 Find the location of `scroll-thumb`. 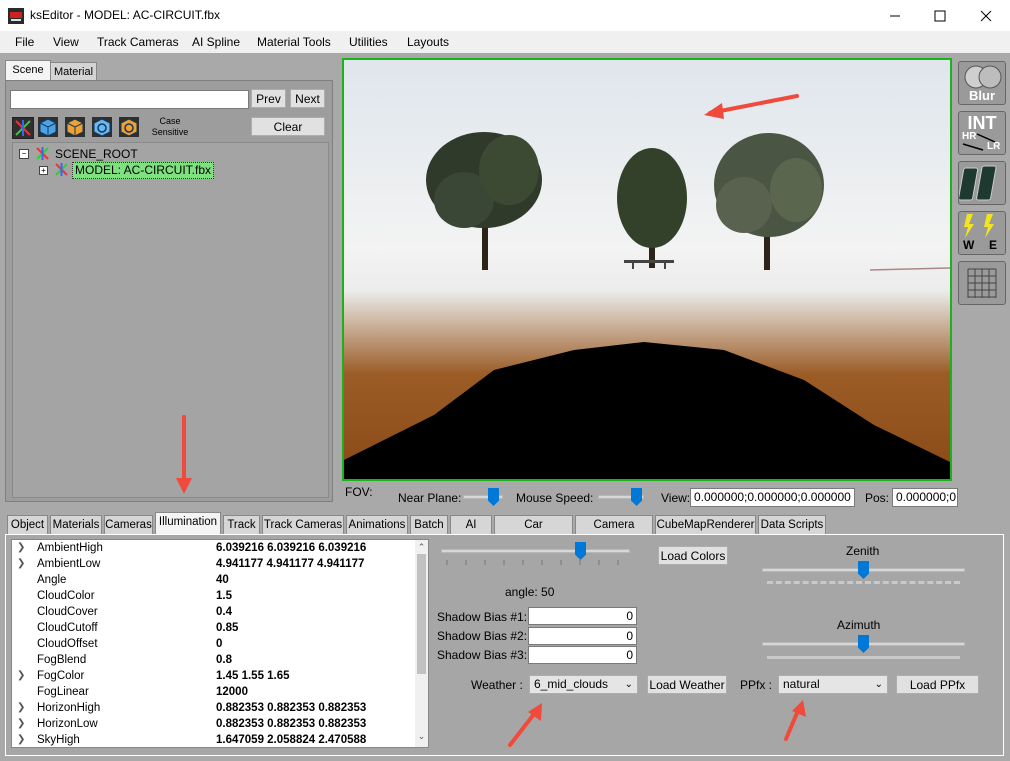

scroll-thumb is located at coordinates (421, 614).